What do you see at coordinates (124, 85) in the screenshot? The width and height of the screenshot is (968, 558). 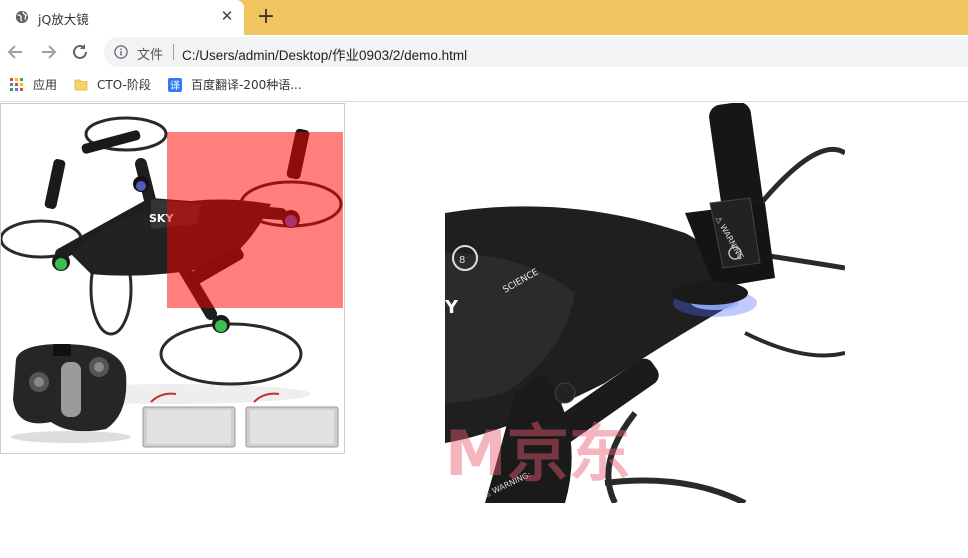 I see `bookmark-label: CTO-阶段` at bounding box center [124, 85].